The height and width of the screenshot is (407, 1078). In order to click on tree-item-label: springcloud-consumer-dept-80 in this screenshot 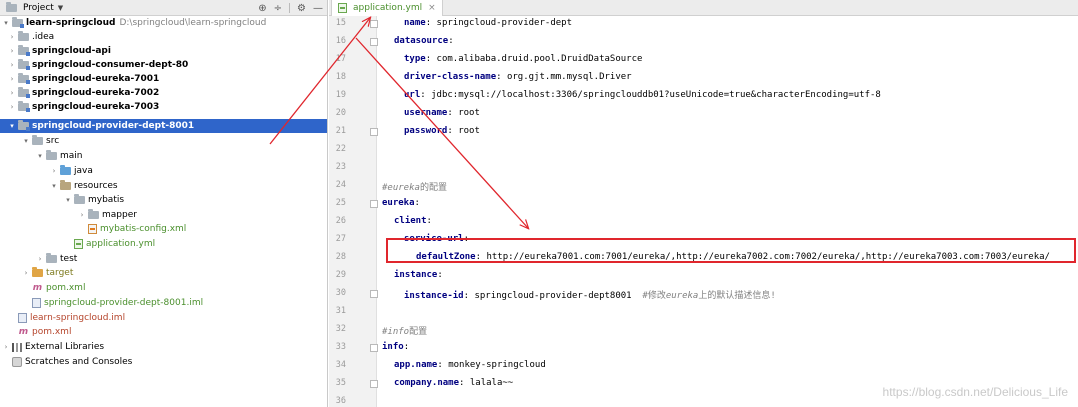, I will do `click(110, 65)`.